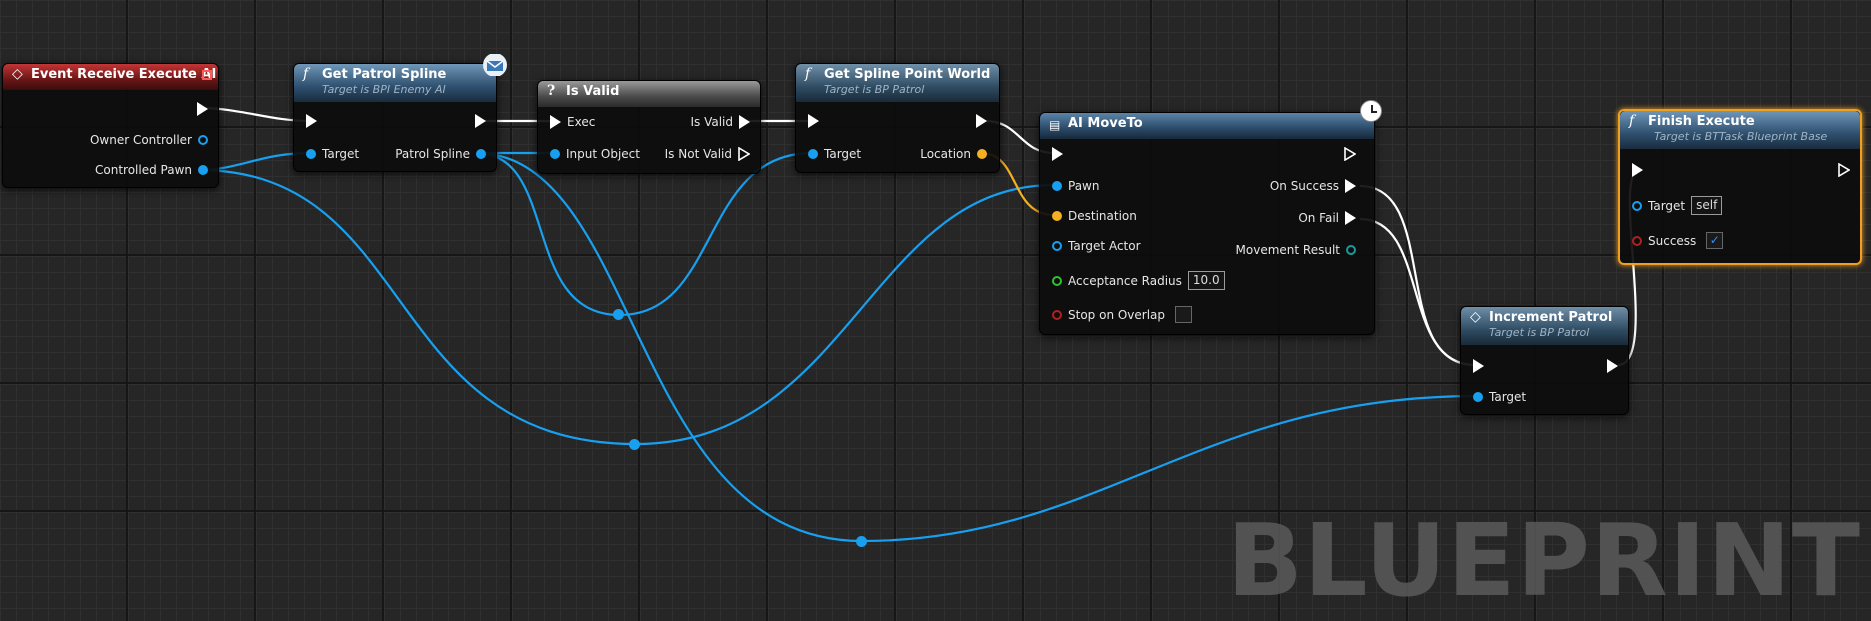 Image resolution: width=1871 pixels, height=621 pixels. I want to click on pin-label: Location, so click(945, 154).